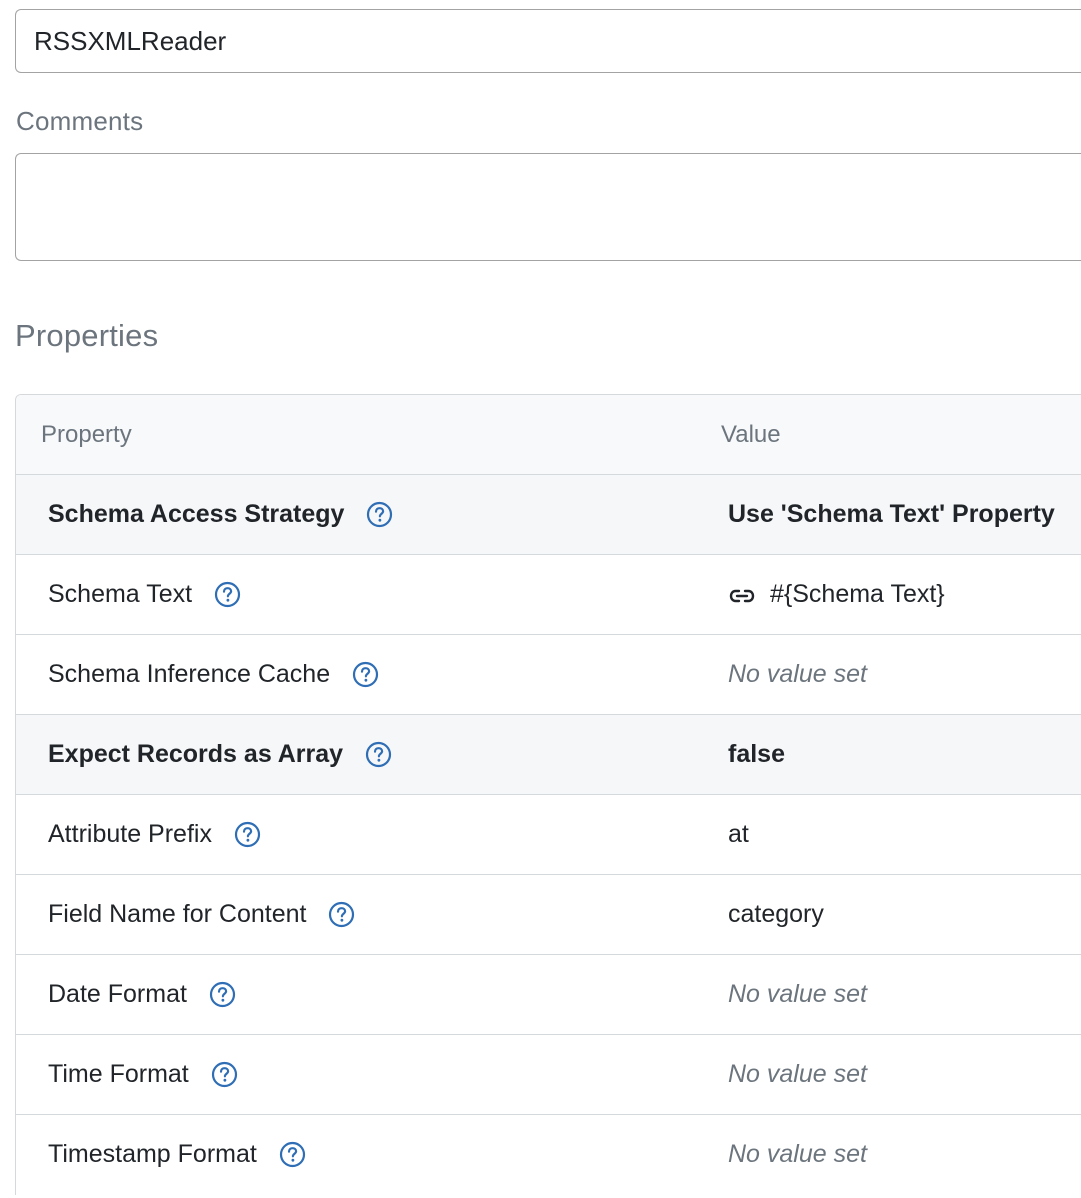 The width and height of the screenshot is (1081, 1198). Describe the element at coordinates (87, 335) in the screenshot. I see `properties-section-title: Properties` at that location.